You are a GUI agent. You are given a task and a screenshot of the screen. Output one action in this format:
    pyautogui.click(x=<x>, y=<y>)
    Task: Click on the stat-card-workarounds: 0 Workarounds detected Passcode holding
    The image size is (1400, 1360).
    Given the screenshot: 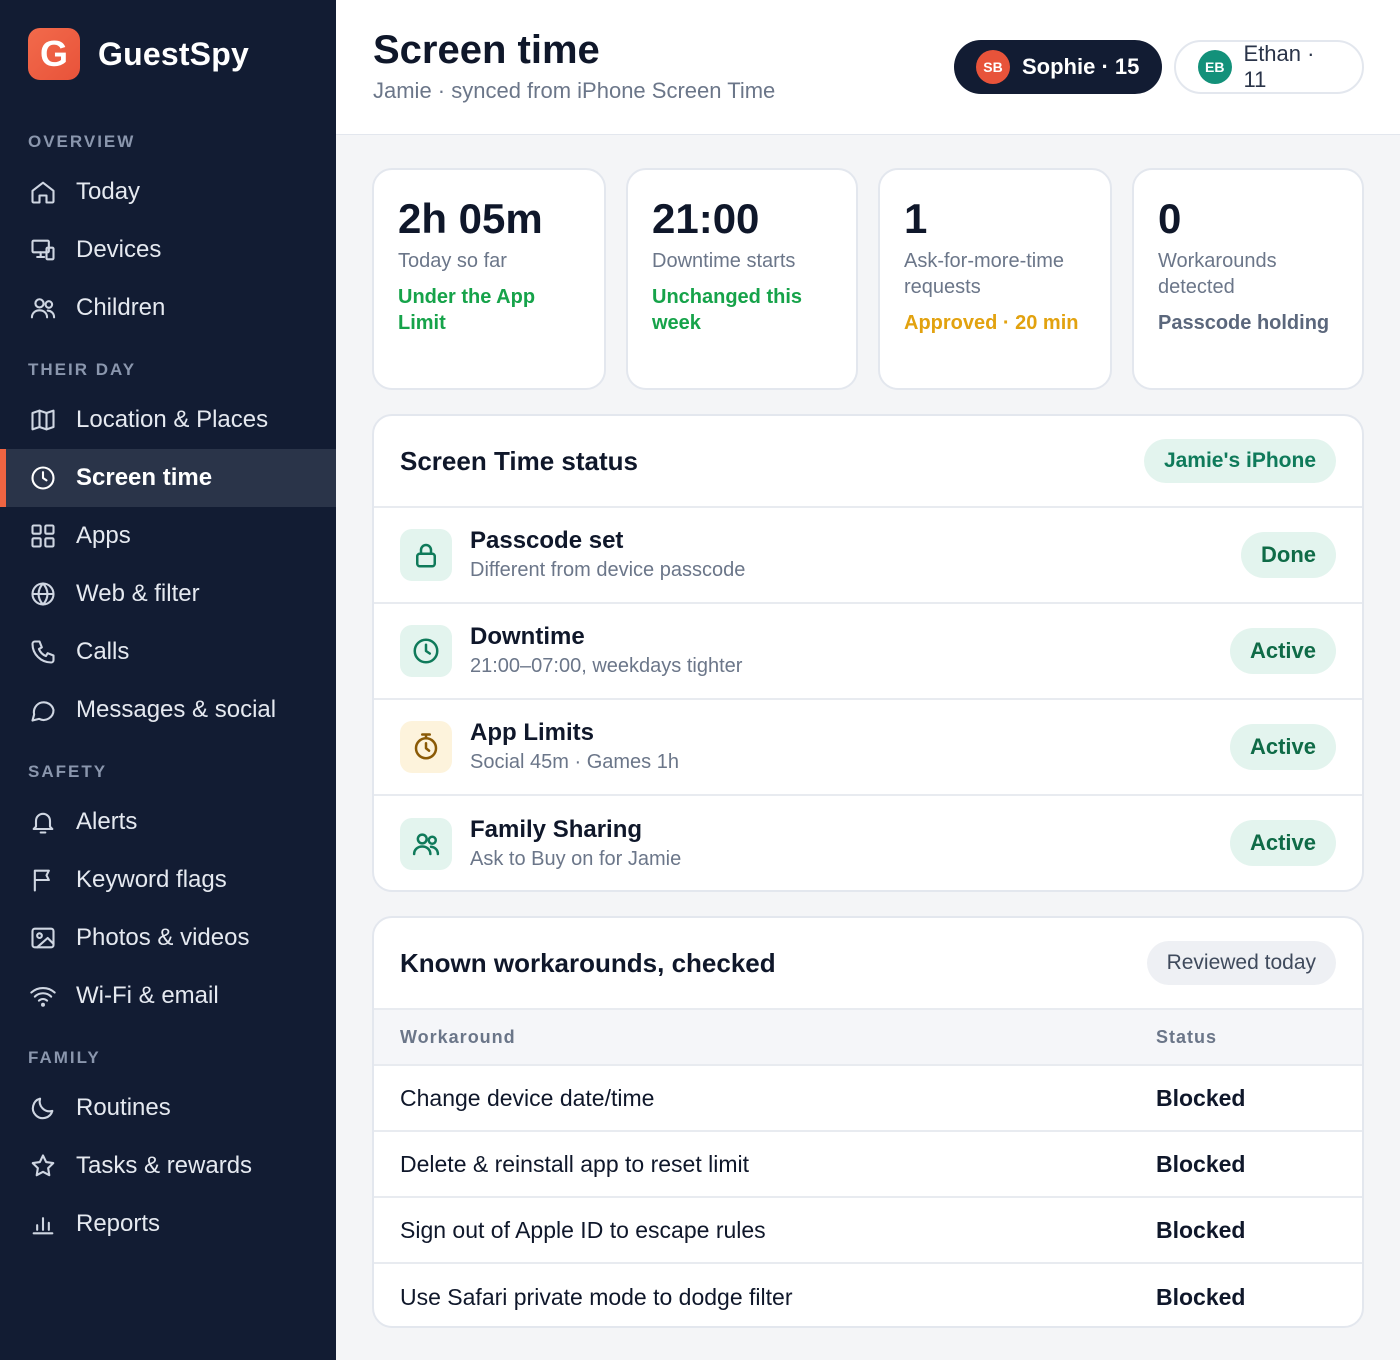 What is the action you would take?
    pyautogui.click(x=1248, y=279)
    